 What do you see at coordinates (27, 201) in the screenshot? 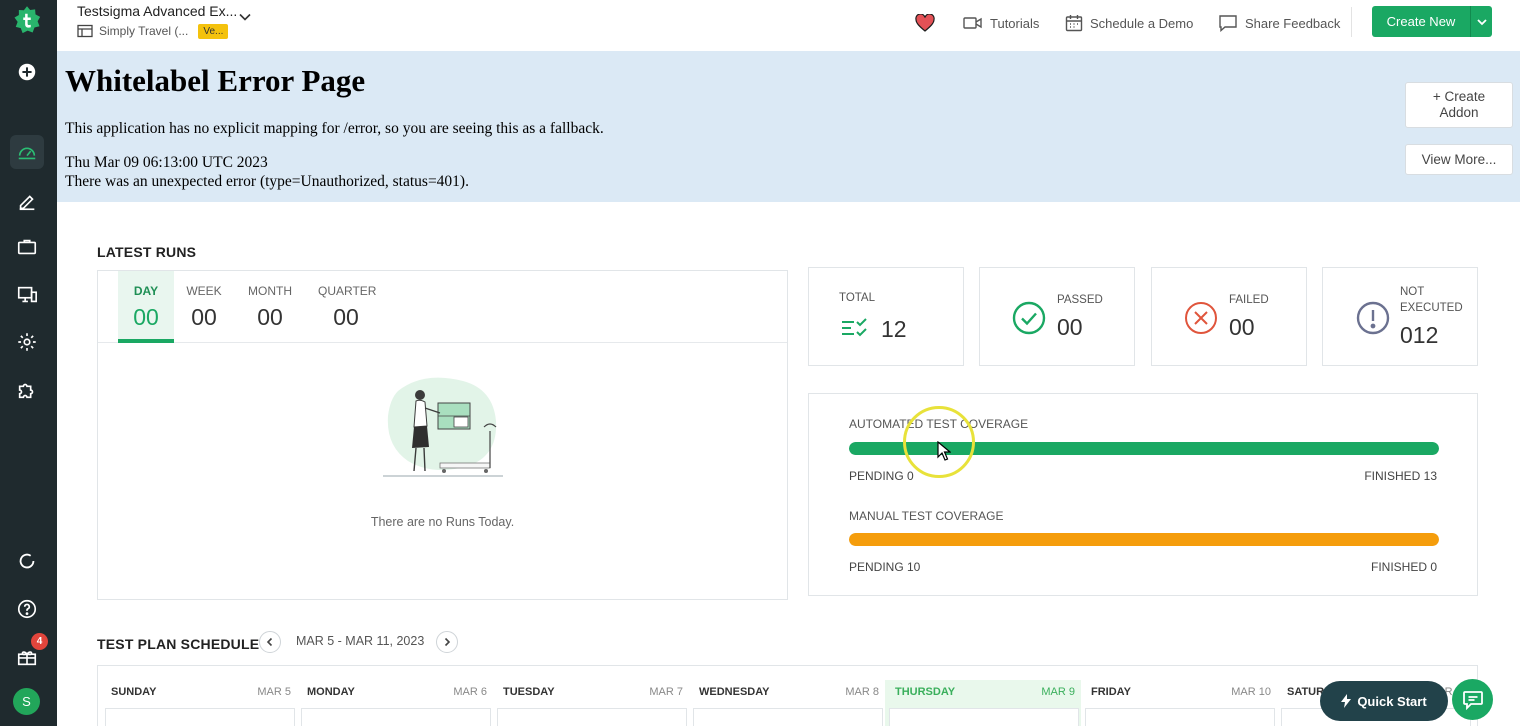
I see `edit-icon` at bounding box center [27, 201].